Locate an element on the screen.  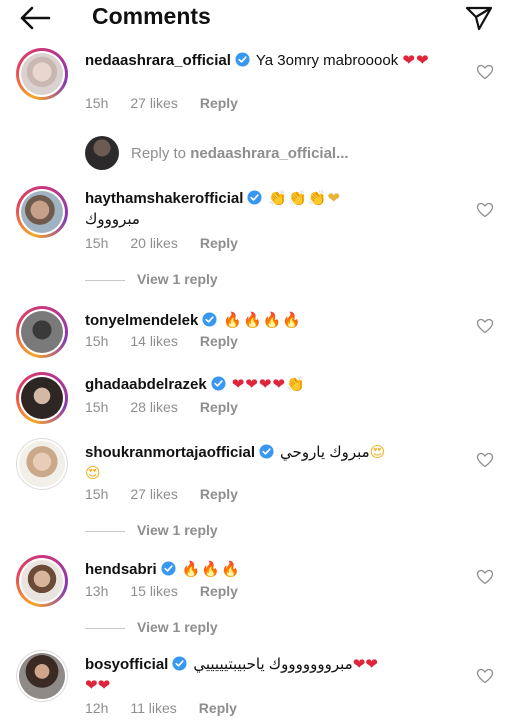
comment-meta: 13h 15 likes Reply is located at coordinates (172, 591).